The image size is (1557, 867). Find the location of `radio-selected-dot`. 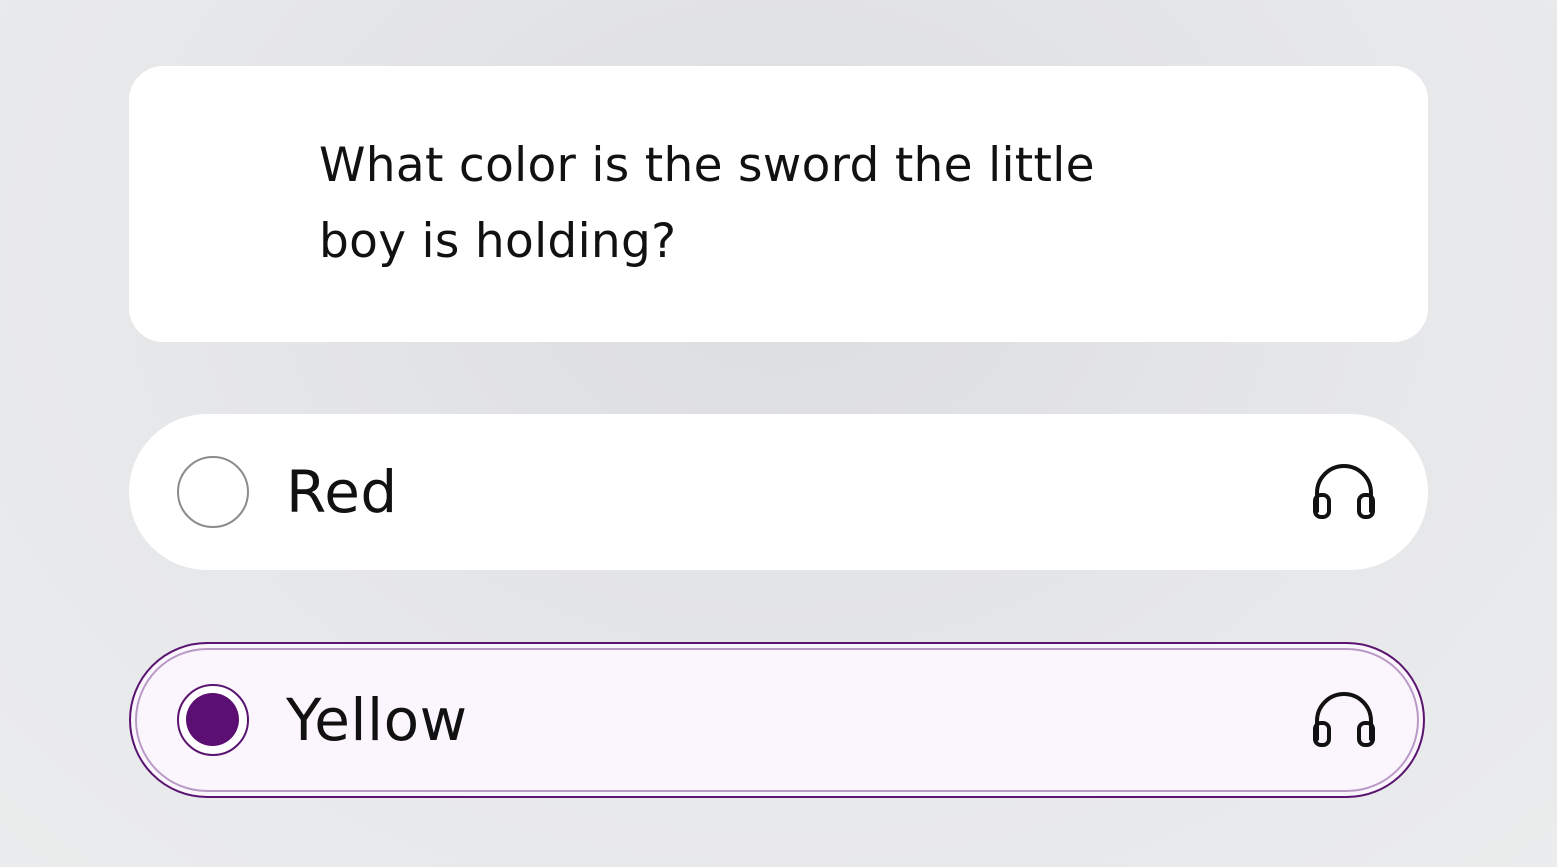

radio-selected-dot is located at coordinates (212, 719).